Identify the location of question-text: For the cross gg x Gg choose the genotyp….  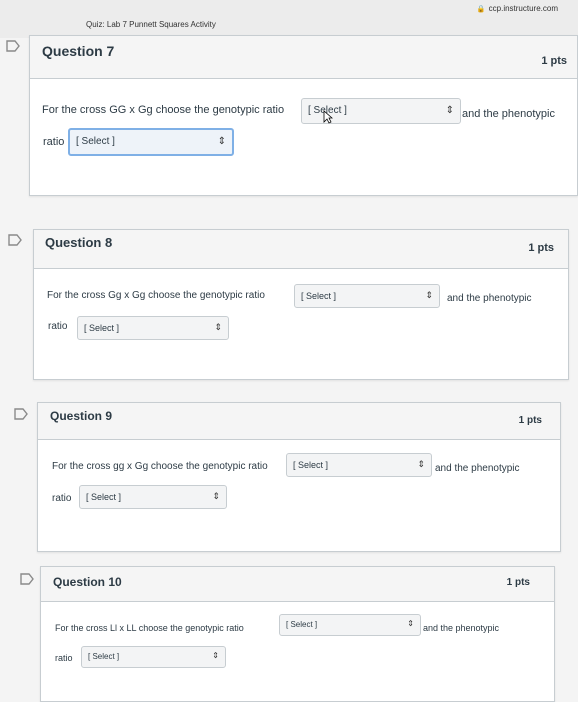
(160, 466).